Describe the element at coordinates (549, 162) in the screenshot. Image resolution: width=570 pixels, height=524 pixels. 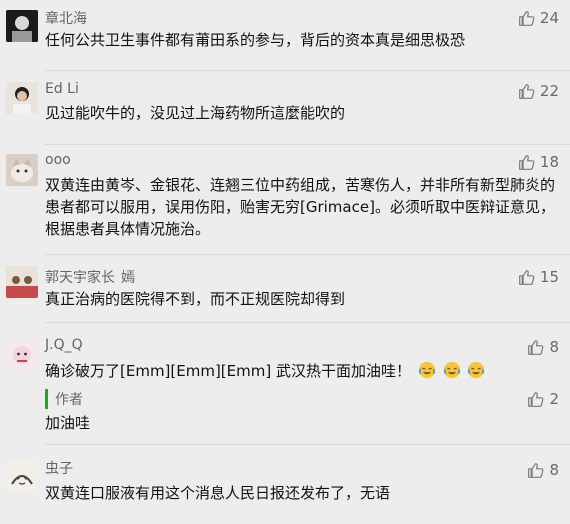
I see `like-count: 18` at that location.